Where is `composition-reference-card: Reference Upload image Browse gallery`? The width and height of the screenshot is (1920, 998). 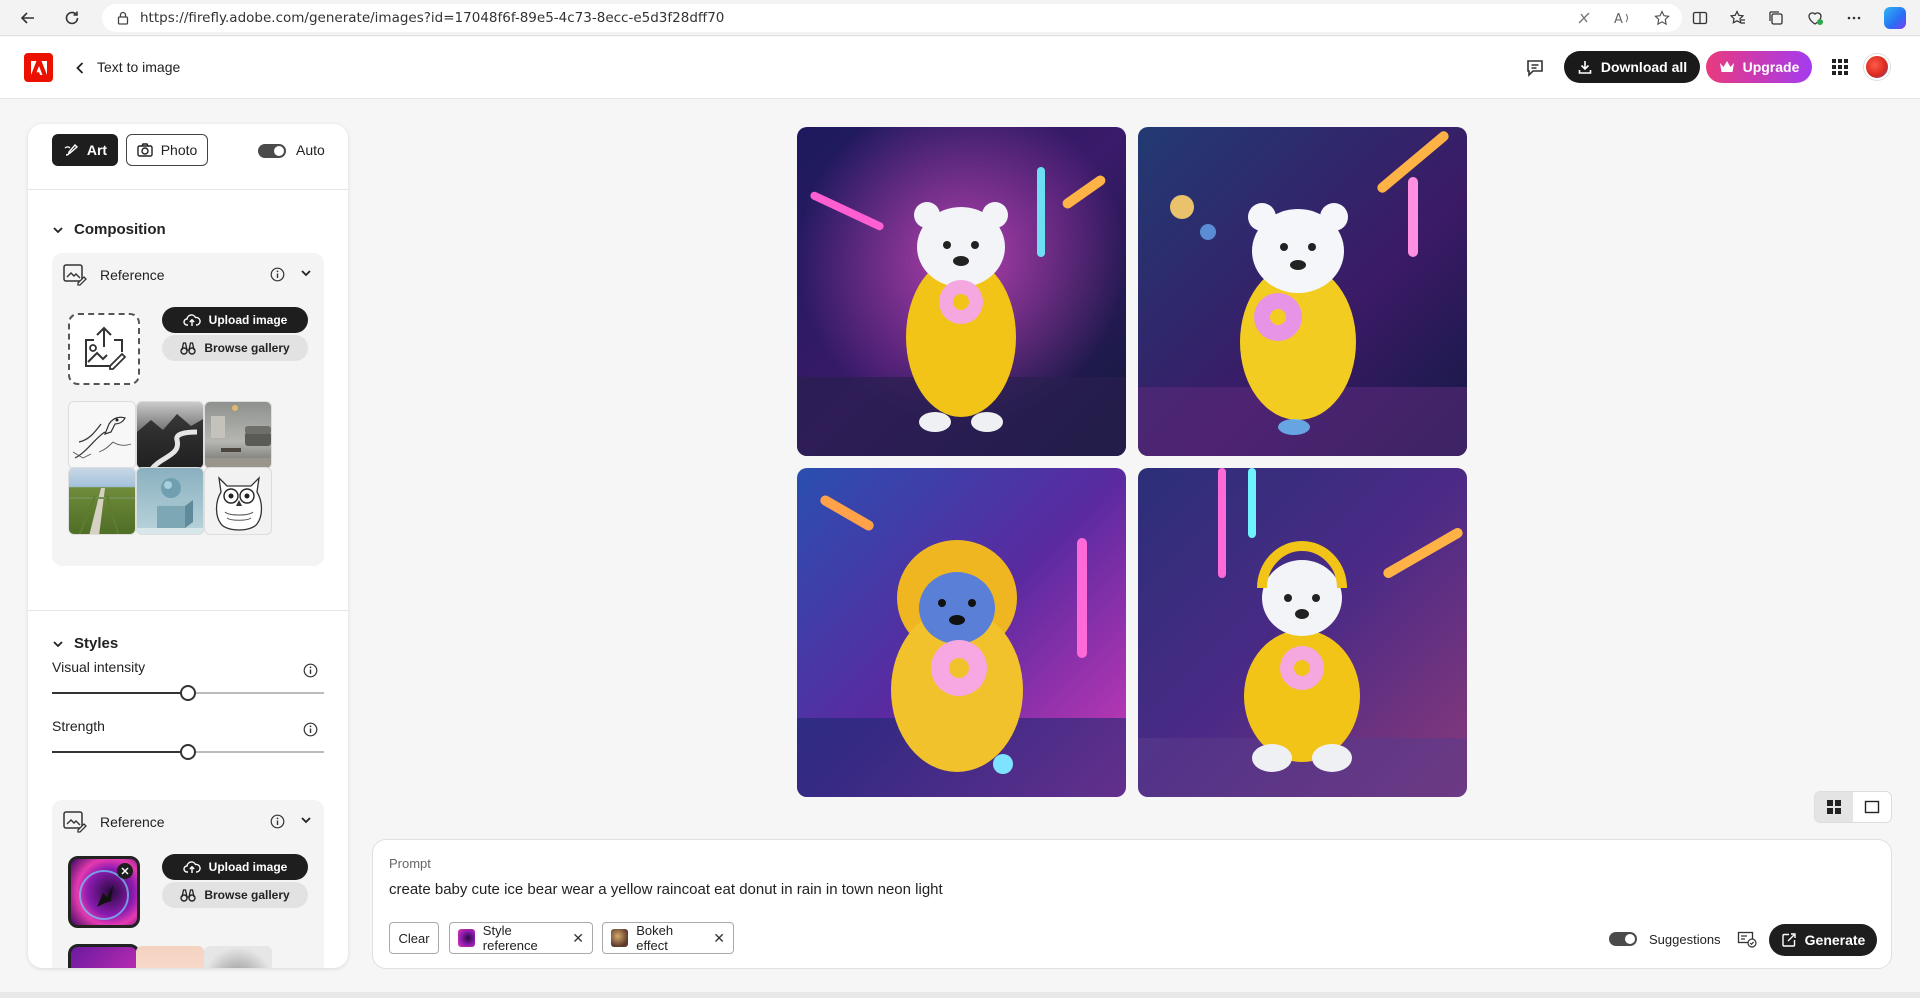
composition-reference-card: Reference Upload image Browse gallery is located at coordinates (188, 409).